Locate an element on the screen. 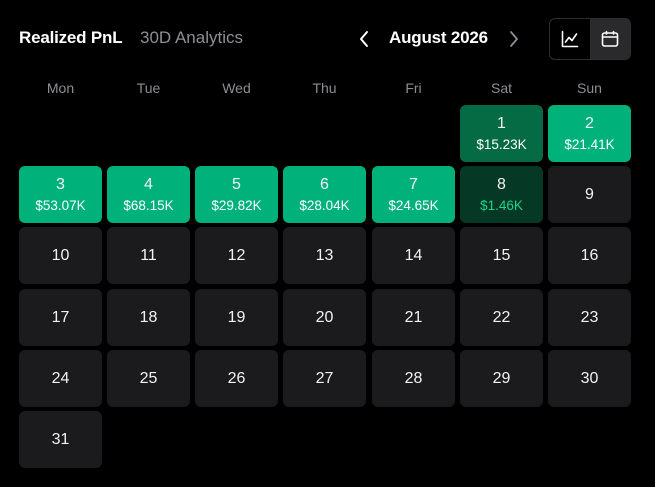 Image resolution: width=655 pixels, height=487 pixels. day-number: 28 is located at coordinates (413, 378).